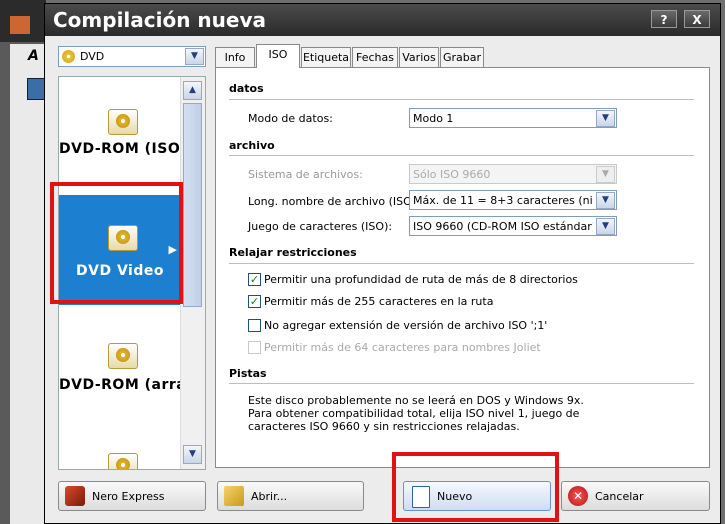 The image size is (725, 524). Describe the element at coordinates (375, 57) in the screenshot. I see `tab-fechas: Fechas` at that location.